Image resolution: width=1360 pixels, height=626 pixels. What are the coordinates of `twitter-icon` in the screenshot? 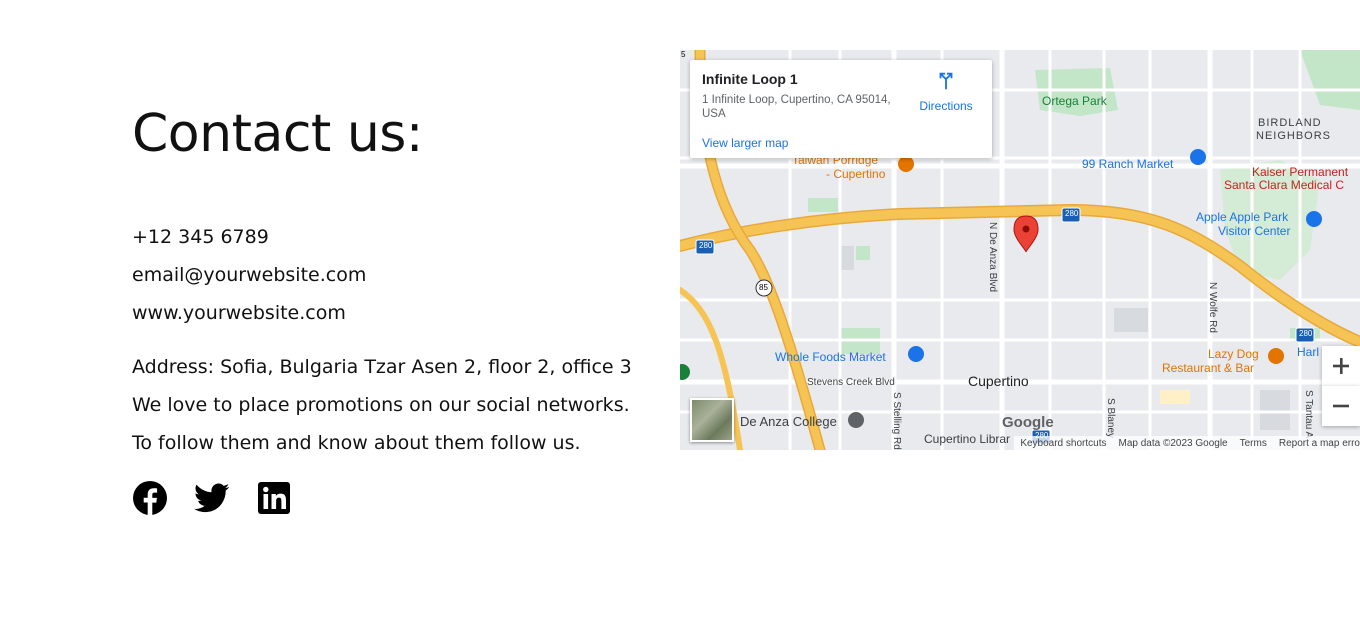 It's located at (212, 498).